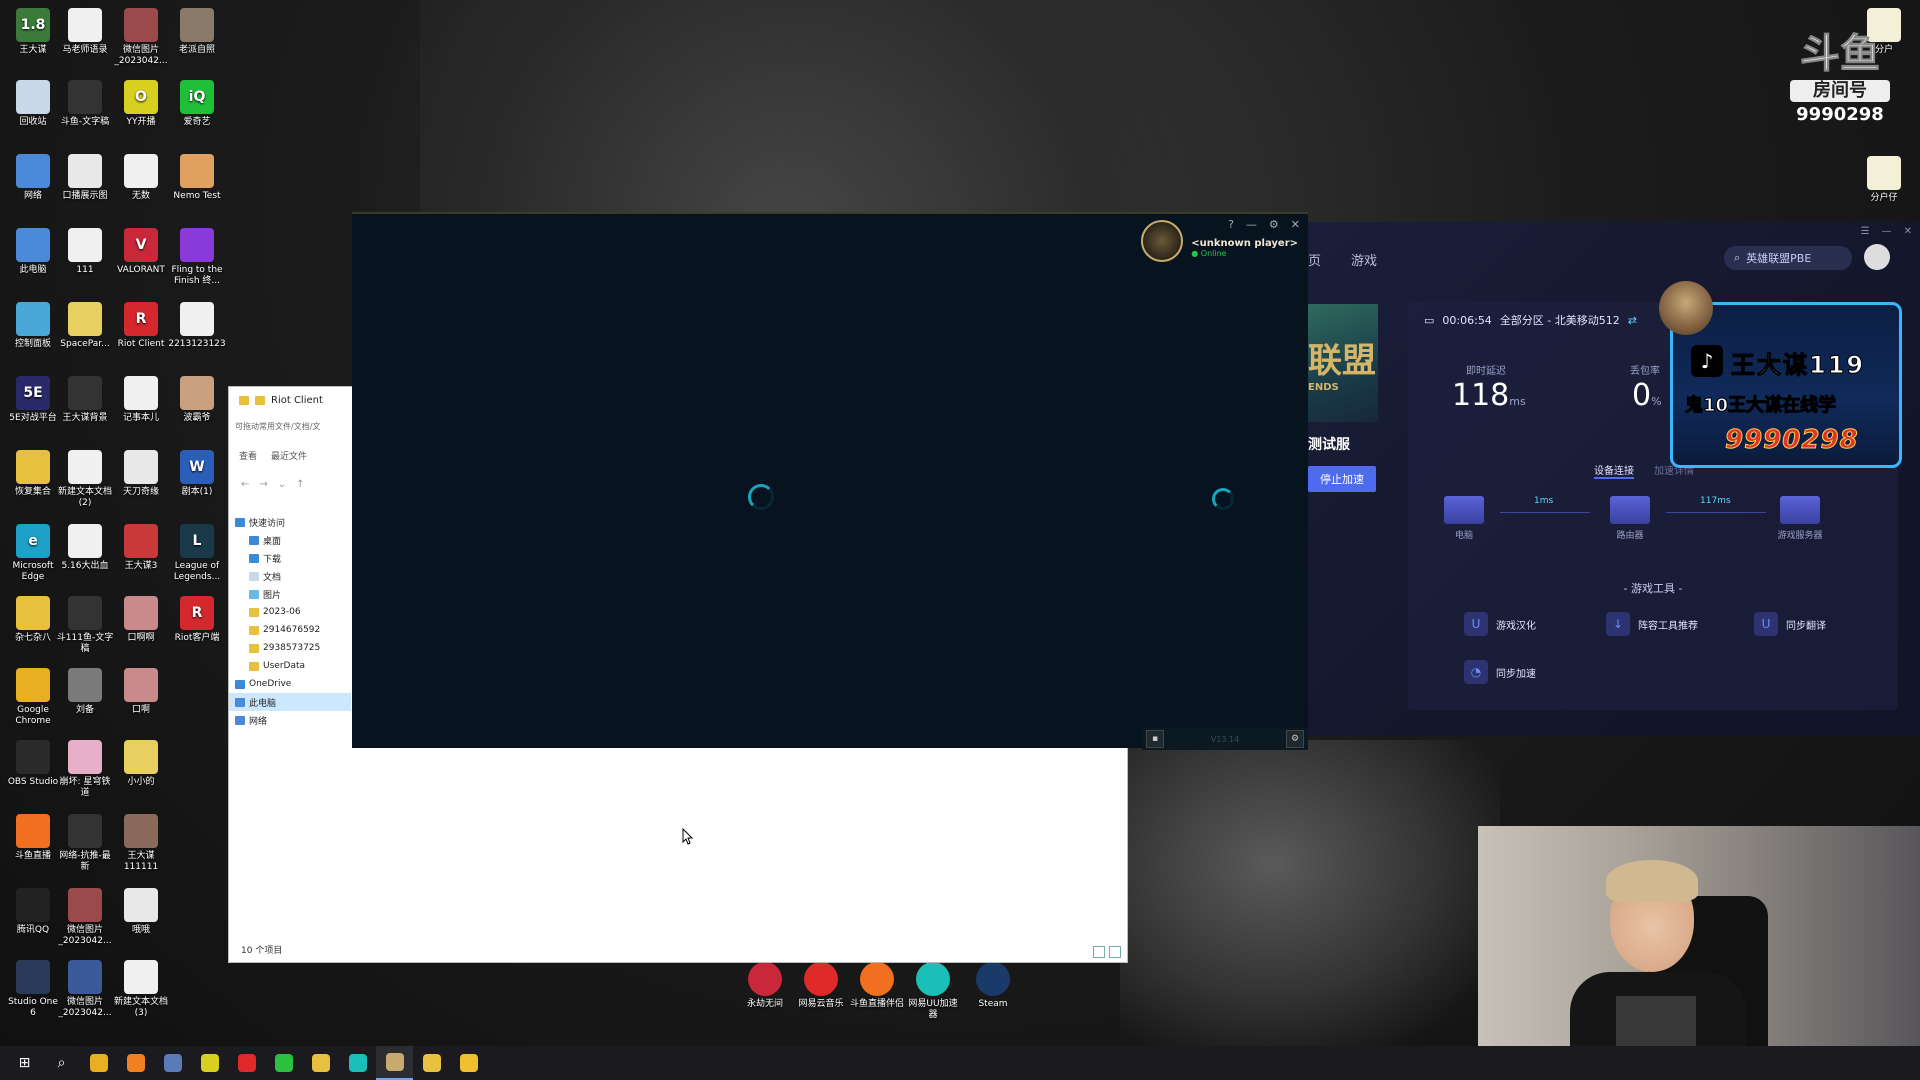 The height and width of the screenshot is (1080, 1920). What do you see at coordinates (33, 104) in the screenshot?
I see `desktop-icon: 回收站` at bounding box center [33, 104].